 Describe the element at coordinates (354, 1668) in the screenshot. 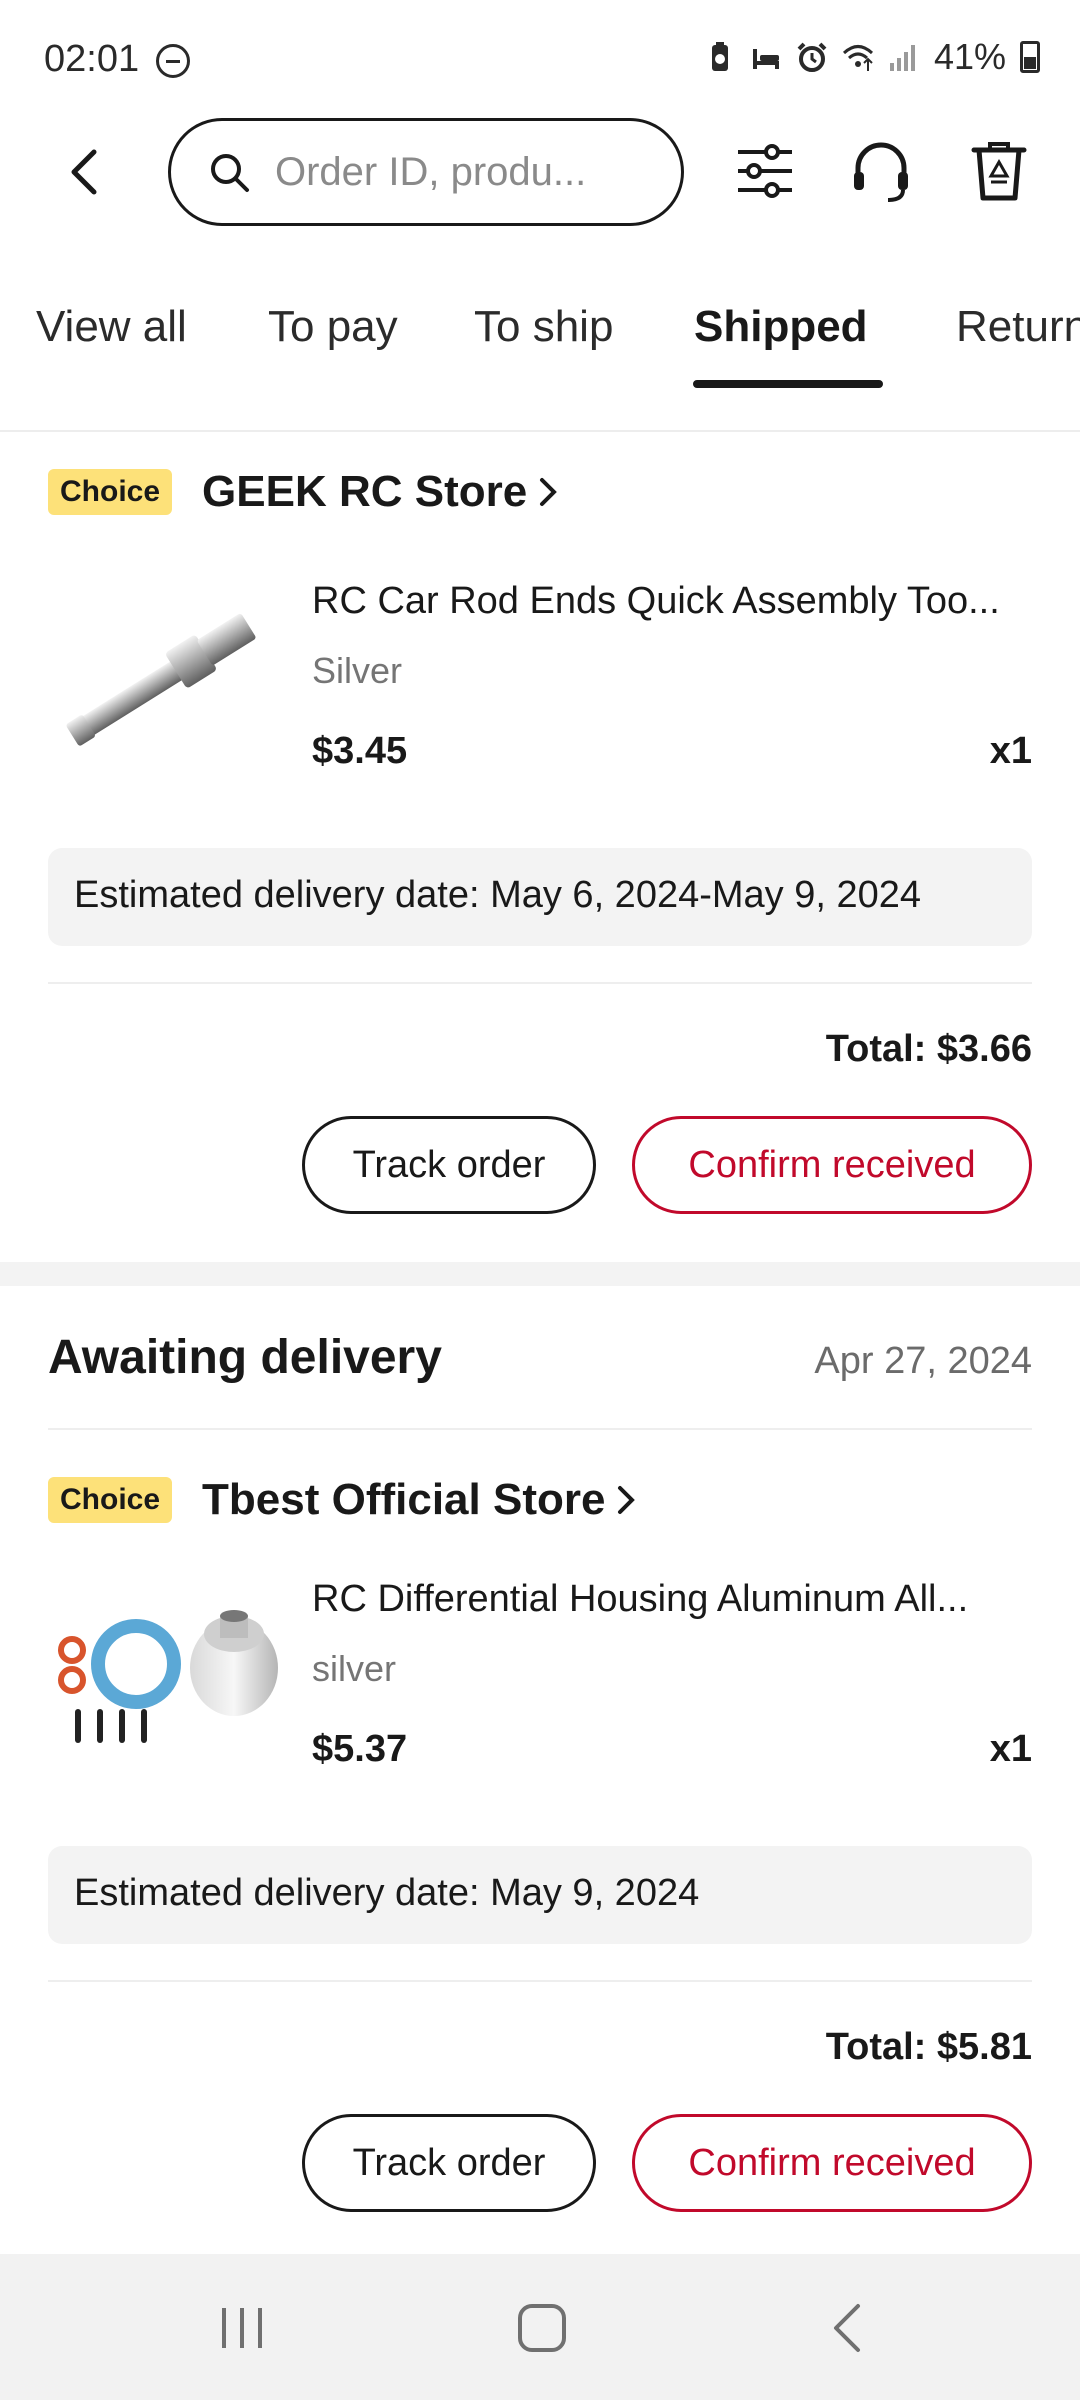

I see `product-variant: silver` at that location.